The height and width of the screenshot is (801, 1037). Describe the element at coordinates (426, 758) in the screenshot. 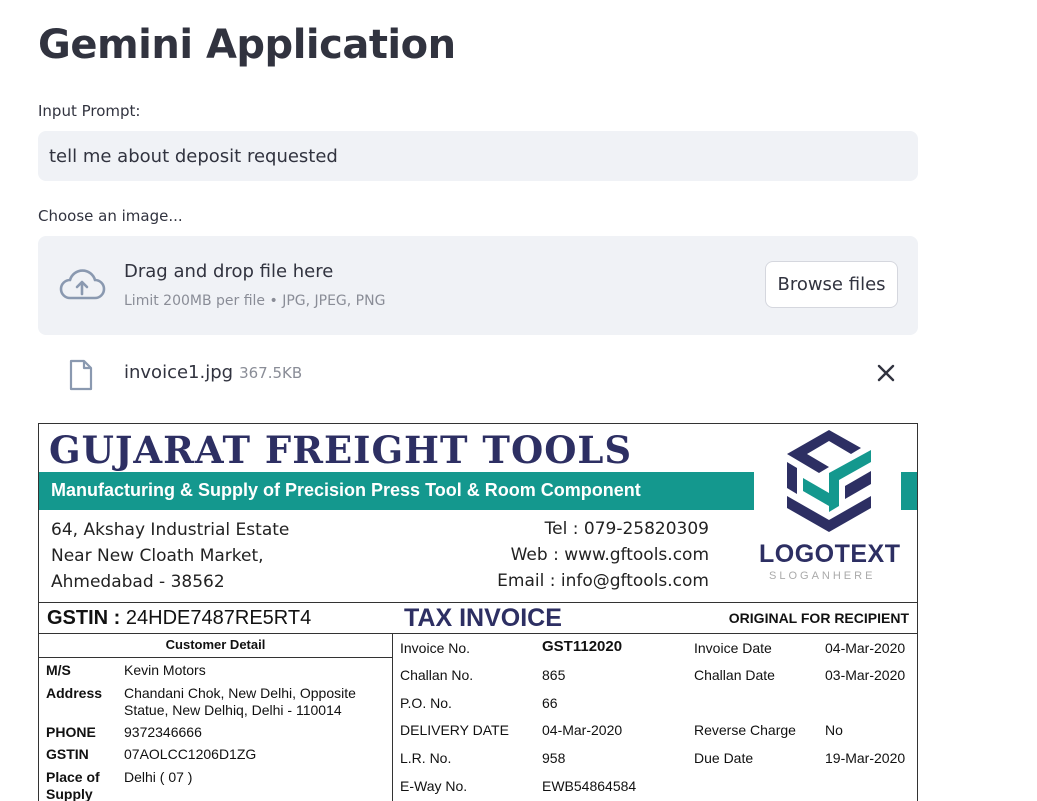

I see `invoice-field-label: L.R. No.` at that location.